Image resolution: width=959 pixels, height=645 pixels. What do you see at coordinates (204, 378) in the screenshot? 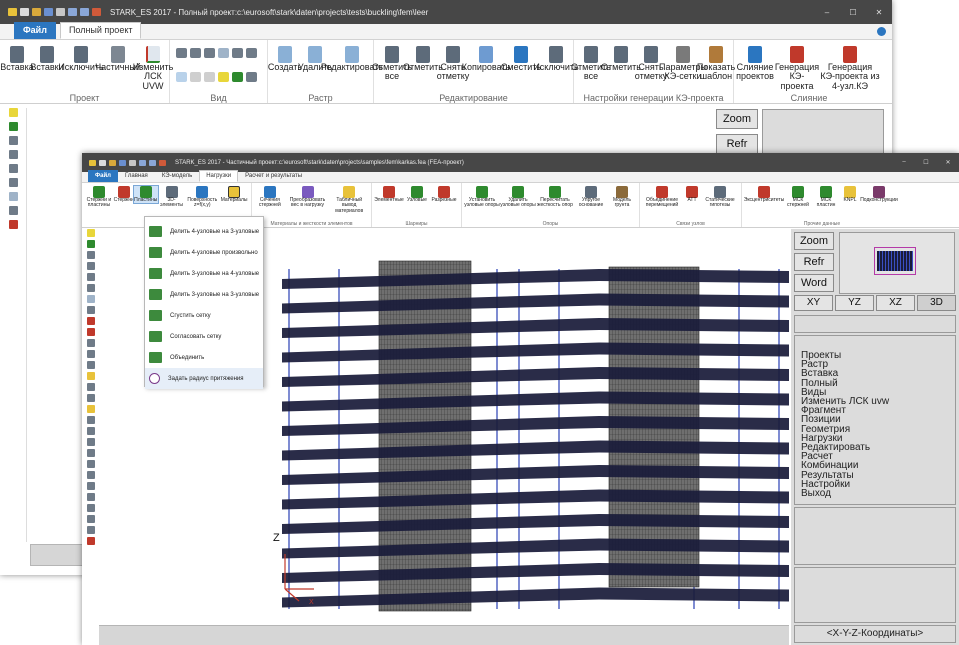
I see `menu-attraction-radius: Задать радиус притяжения` at bounding box center [204, 378].